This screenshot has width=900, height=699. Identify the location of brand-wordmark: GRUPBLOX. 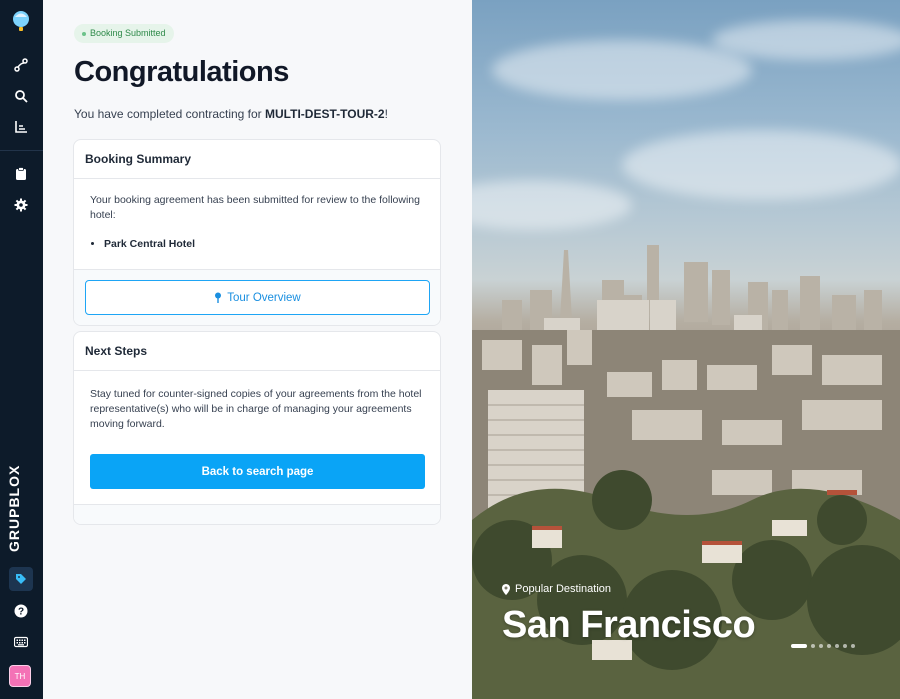
(14, 508).